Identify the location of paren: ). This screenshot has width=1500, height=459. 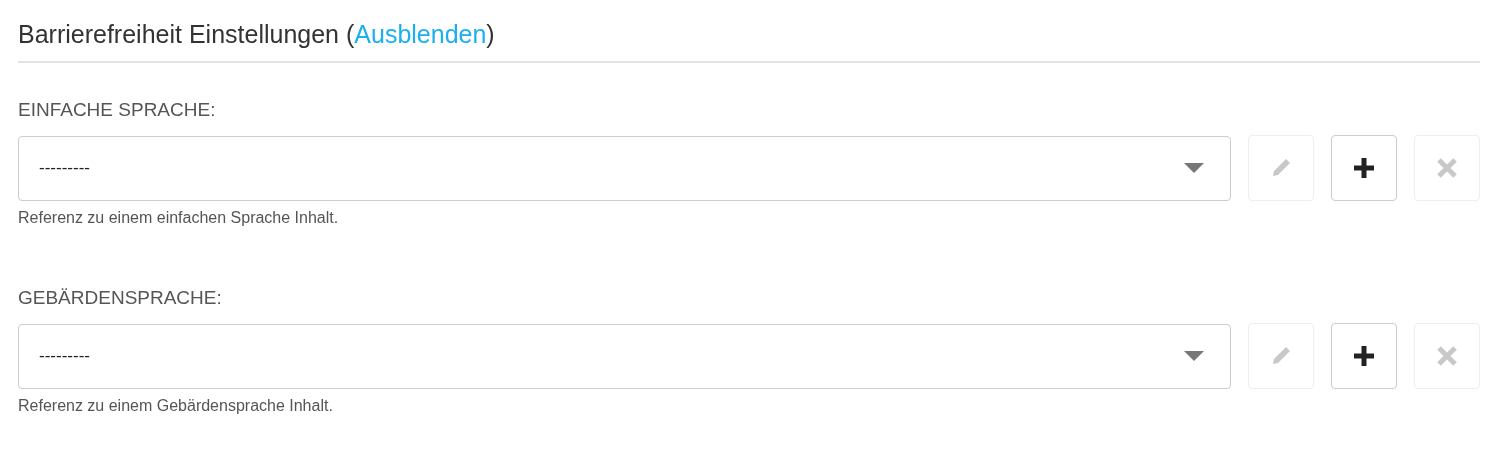
(490, 34).